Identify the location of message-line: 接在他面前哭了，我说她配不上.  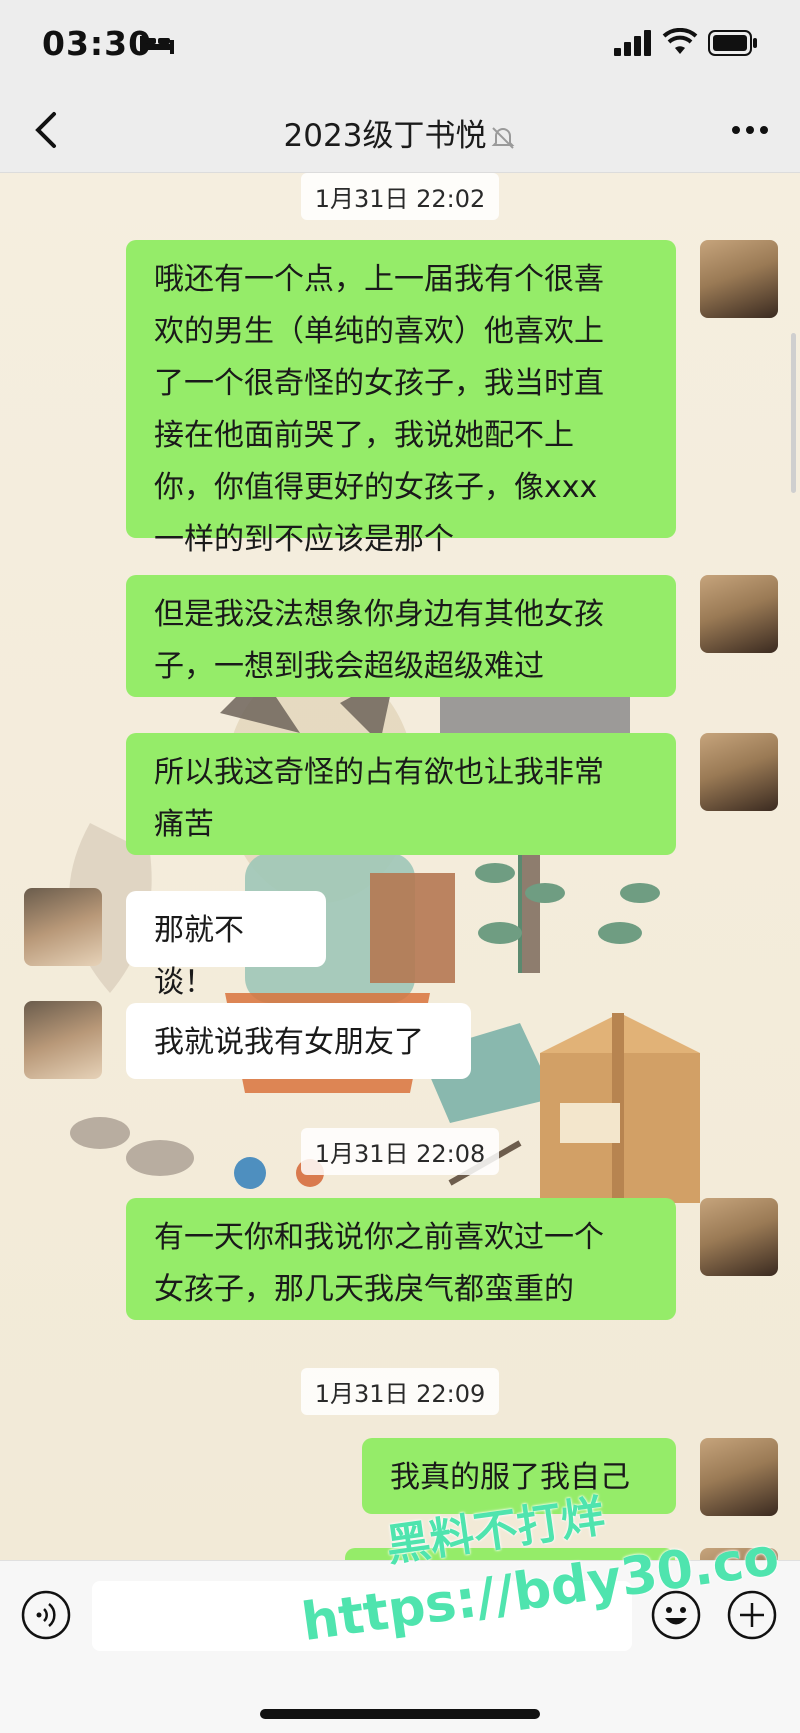
(364, 435).